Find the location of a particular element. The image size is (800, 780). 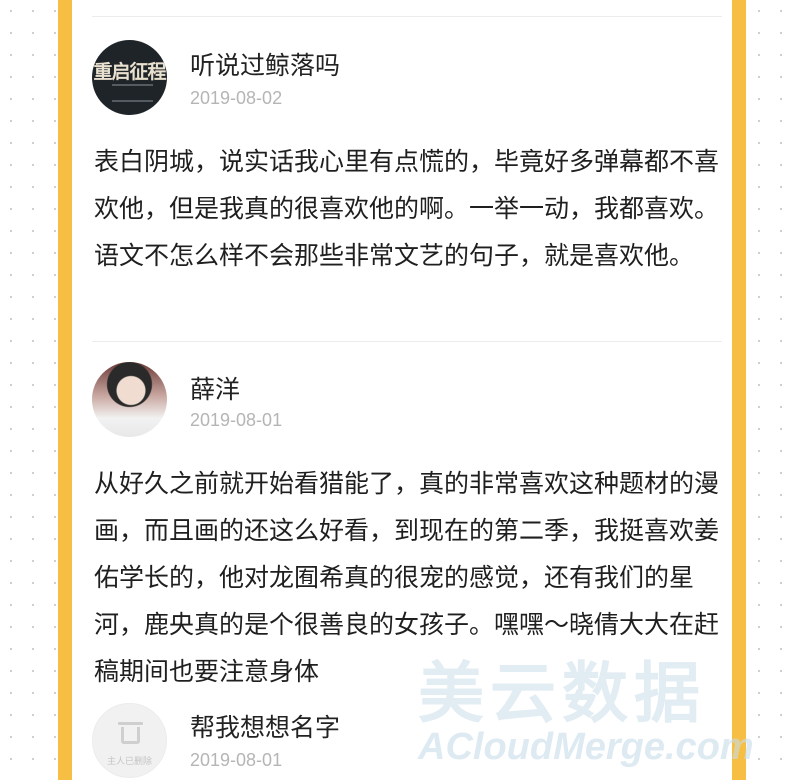

comment-date: 2019-08-02 is located at coordinates (236, 98).